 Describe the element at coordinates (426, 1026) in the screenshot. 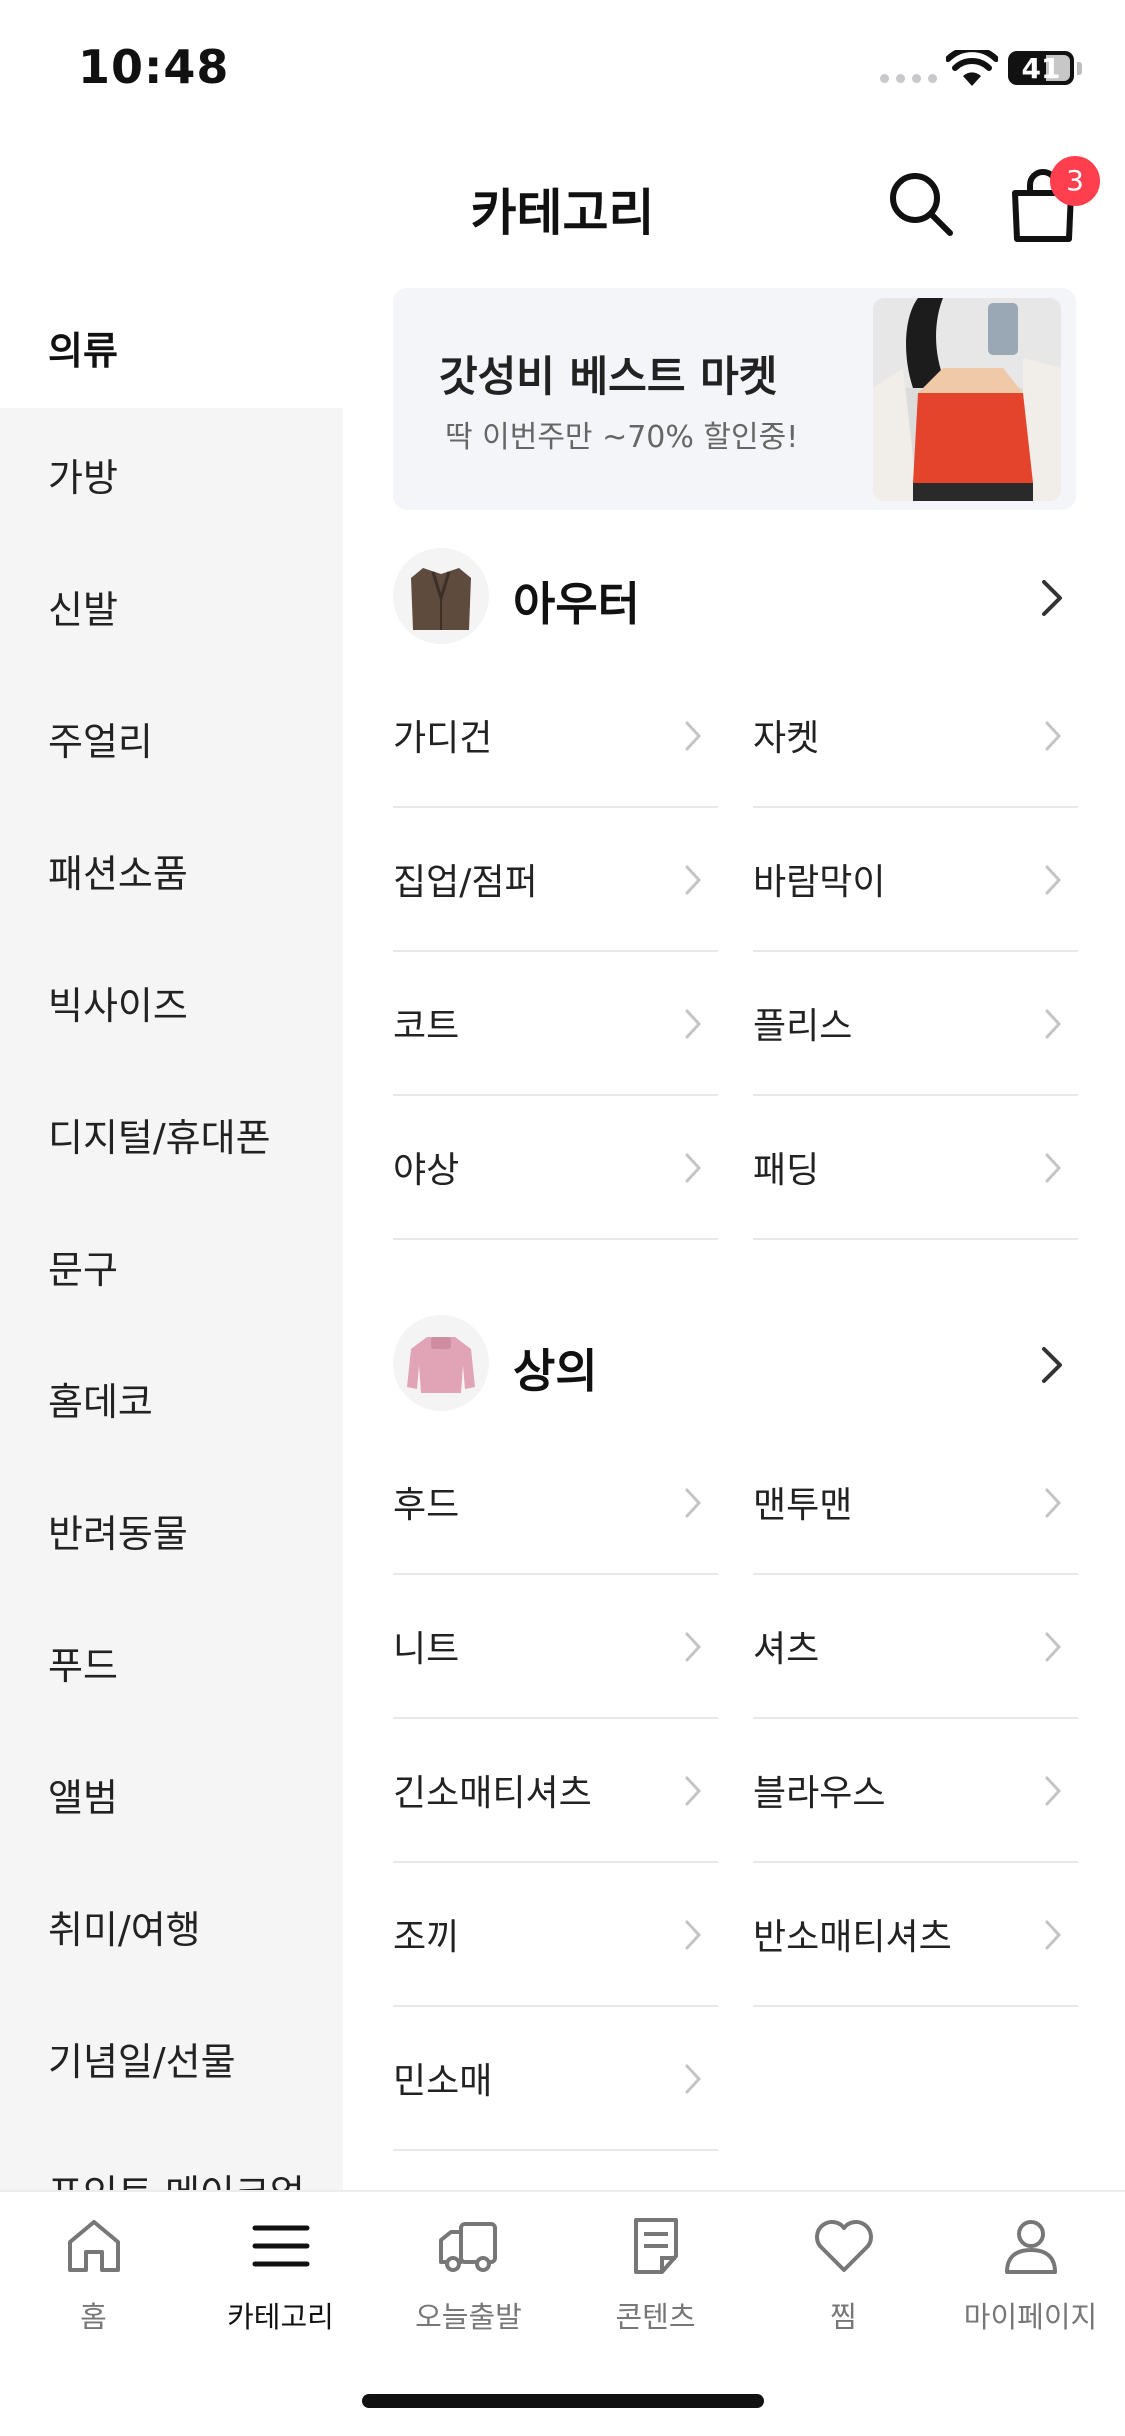

I see `subcategory-label: 코트` at that location.